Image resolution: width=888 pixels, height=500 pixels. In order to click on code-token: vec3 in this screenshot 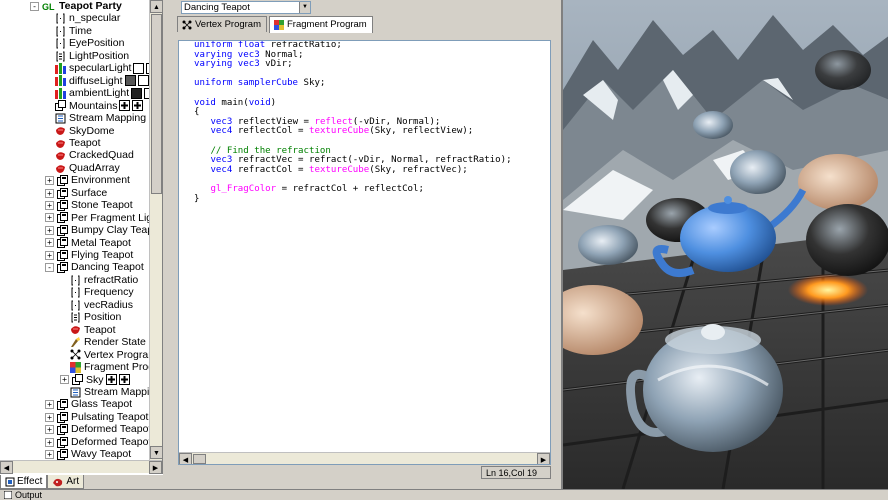, I will do `click(221, 121)`.